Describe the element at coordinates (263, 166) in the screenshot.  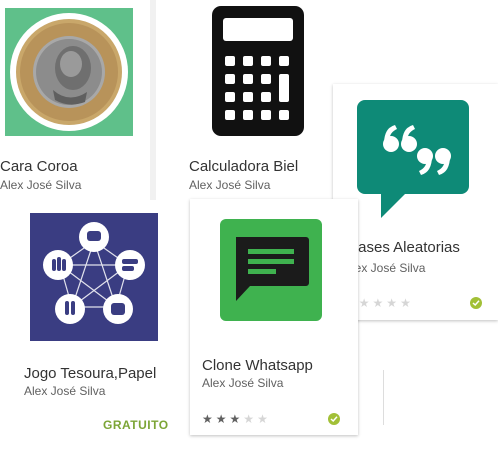
I see `app-title: Calculadora Biel` at that location.